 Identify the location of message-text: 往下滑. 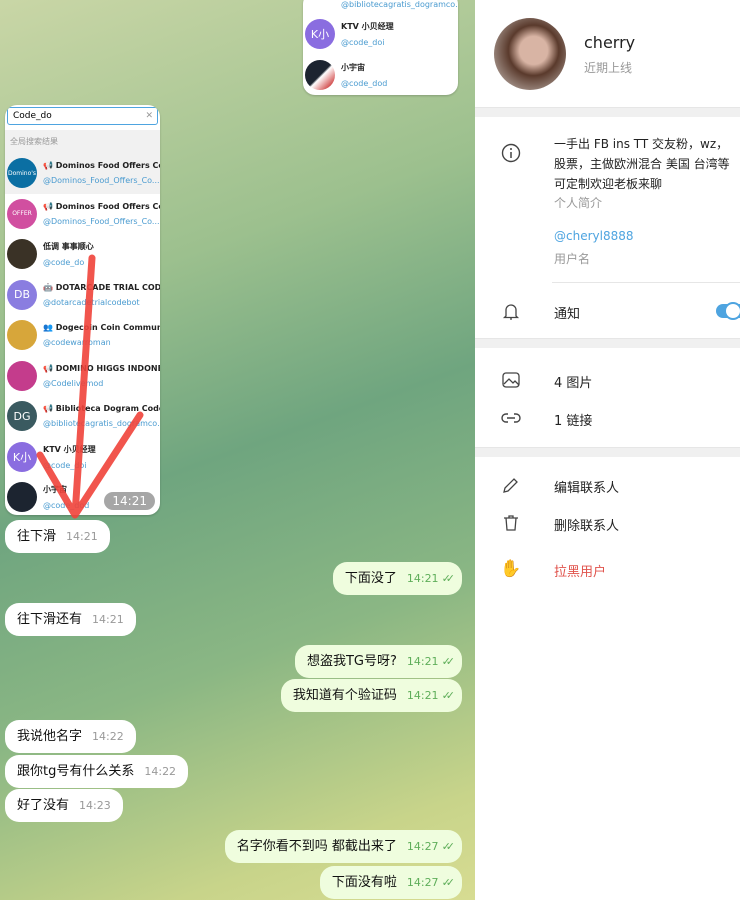
(37, 536).